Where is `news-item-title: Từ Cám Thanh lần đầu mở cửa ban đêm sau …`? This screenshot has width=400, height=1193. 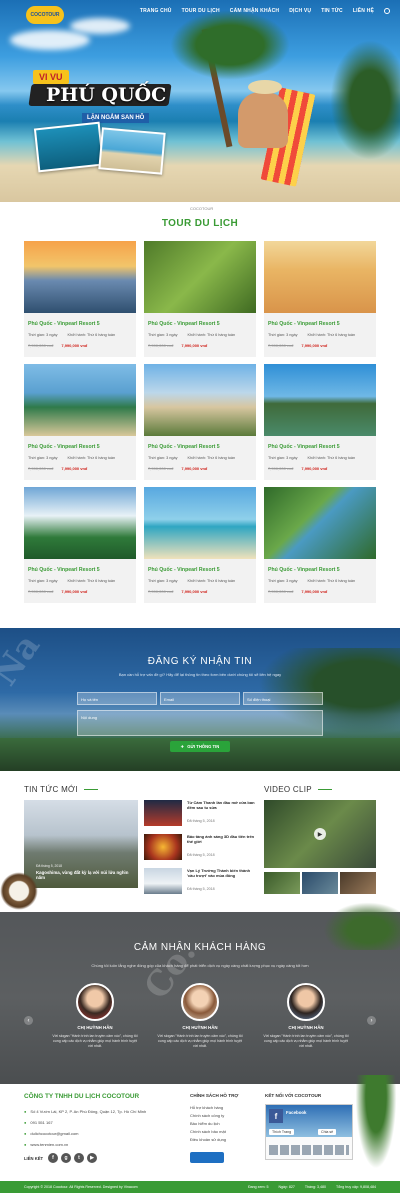
news-item-title: Từ Cám Thanh lần đầu mở cửa ban đêm sau … is located at coordinates (221, 805).